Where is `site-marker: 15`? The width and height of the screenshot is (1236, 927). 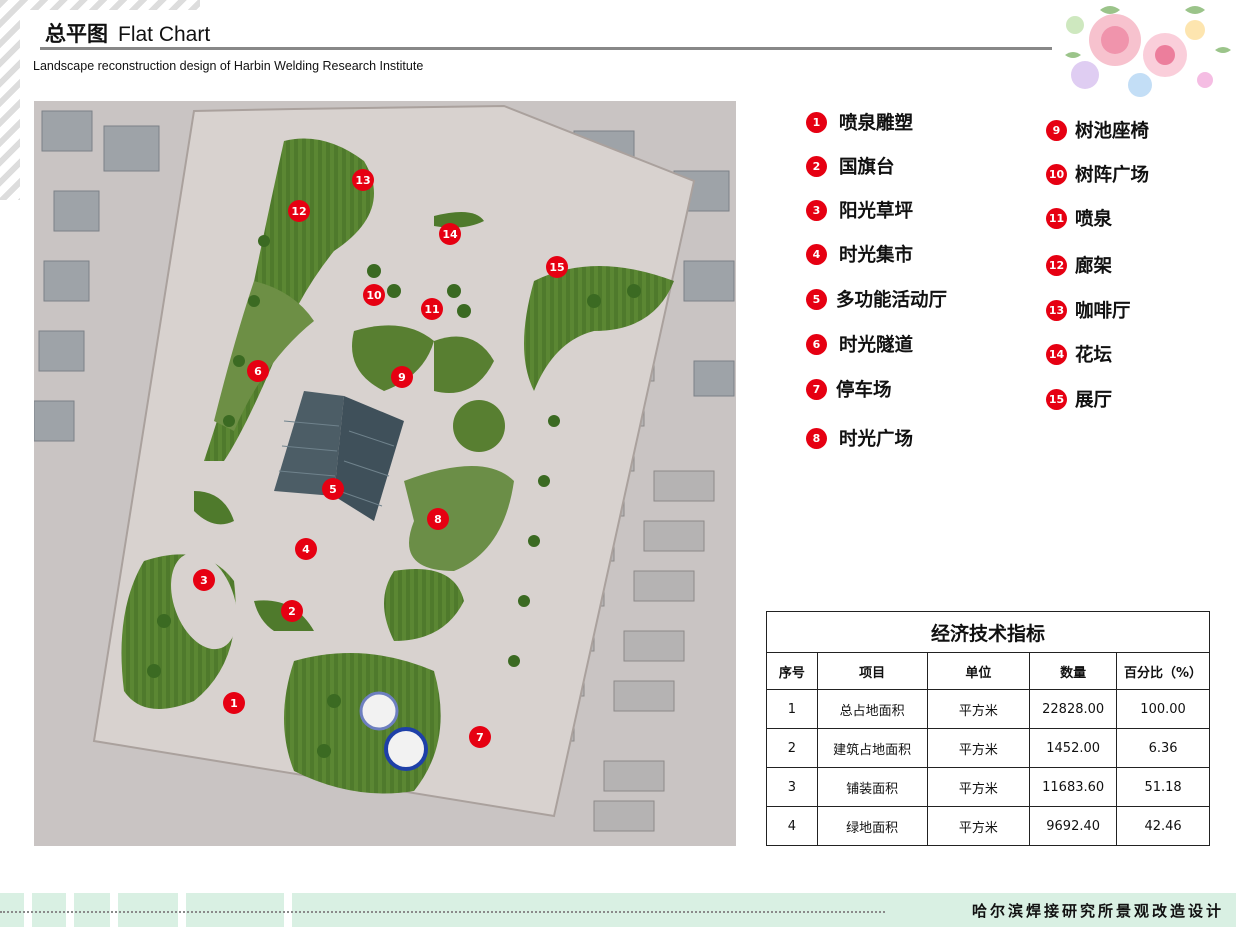
site-marker: 15 is located at coordinates (557, 267).